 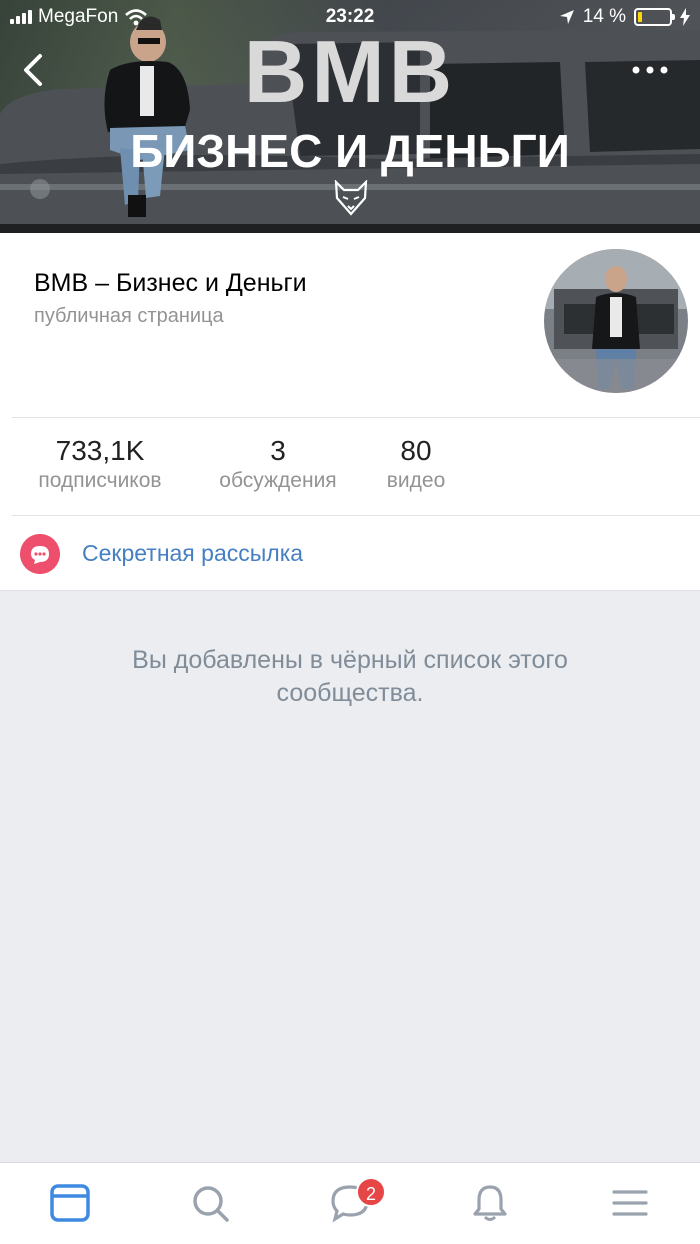 I want to click on counter-value: 80, so click(x=416, y=450).